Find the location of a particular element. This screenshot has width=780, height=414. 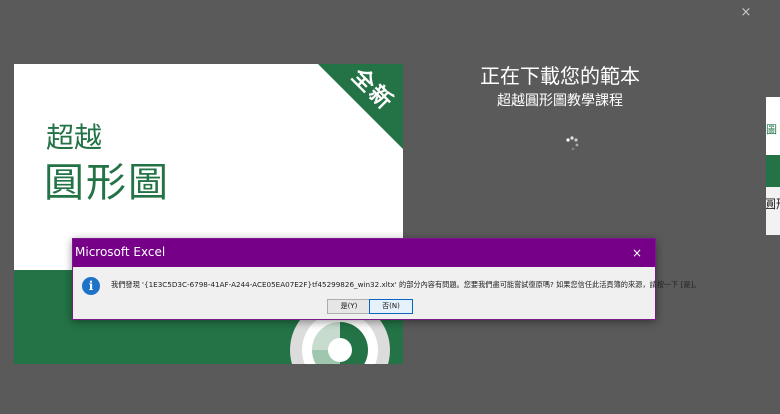

yes-button: 是(Y) is located at coordinates (349, 306).